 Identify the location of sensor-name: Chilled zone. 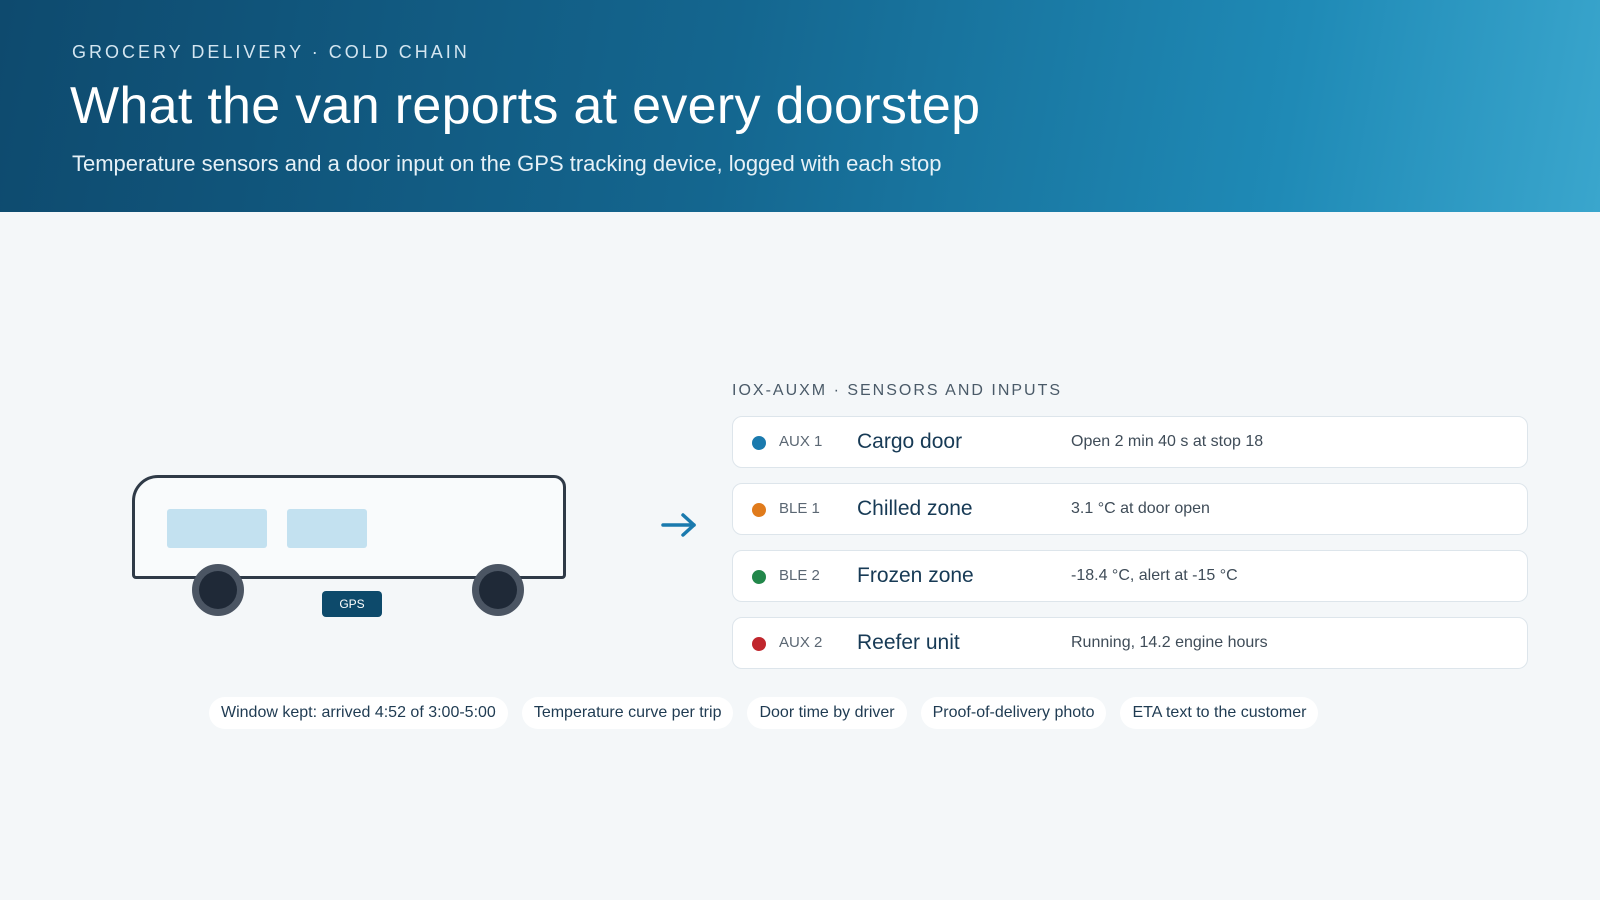
(915, 508).